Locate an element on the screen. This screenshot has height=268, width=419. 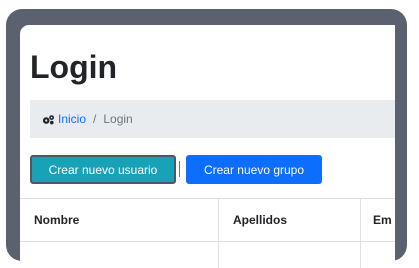
breadcrumb: Inicio / Login is located at coordinates (212, 119).